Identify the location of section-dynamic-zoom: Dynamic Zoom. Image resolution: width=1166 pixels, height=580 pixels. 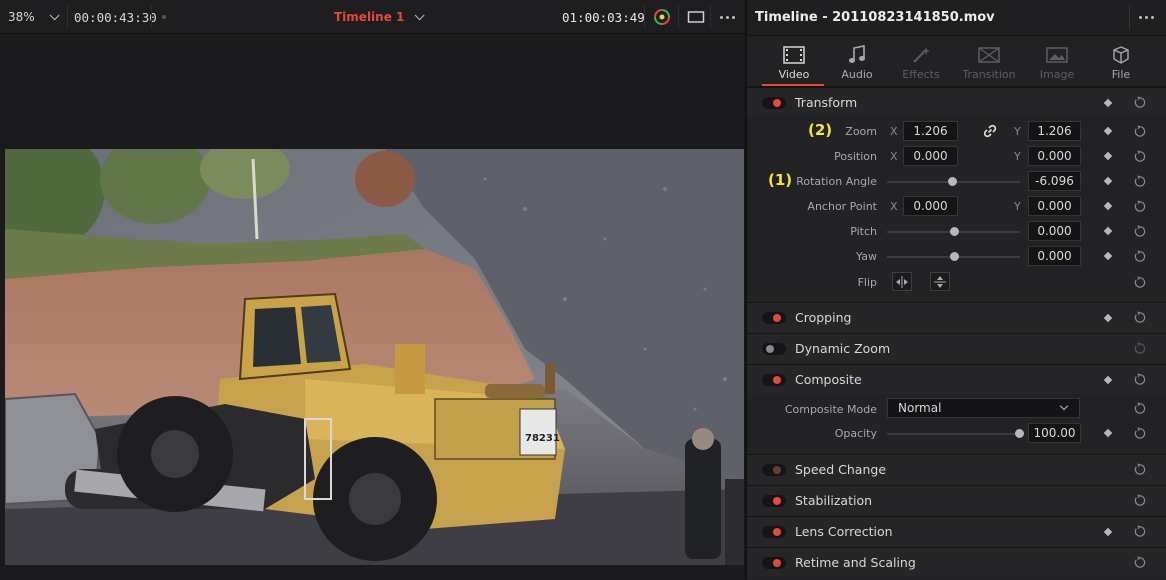
(956, 348).